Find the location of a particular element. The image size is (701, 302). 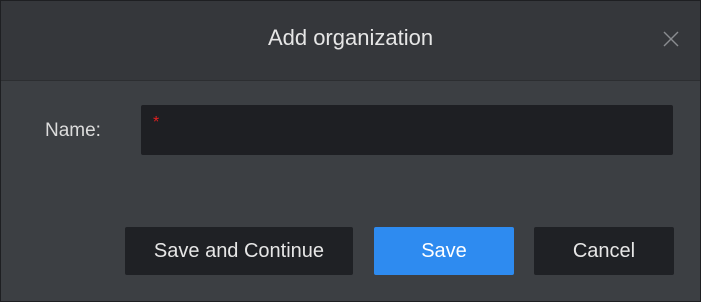

close-icon is located at coordinates (671, 39).